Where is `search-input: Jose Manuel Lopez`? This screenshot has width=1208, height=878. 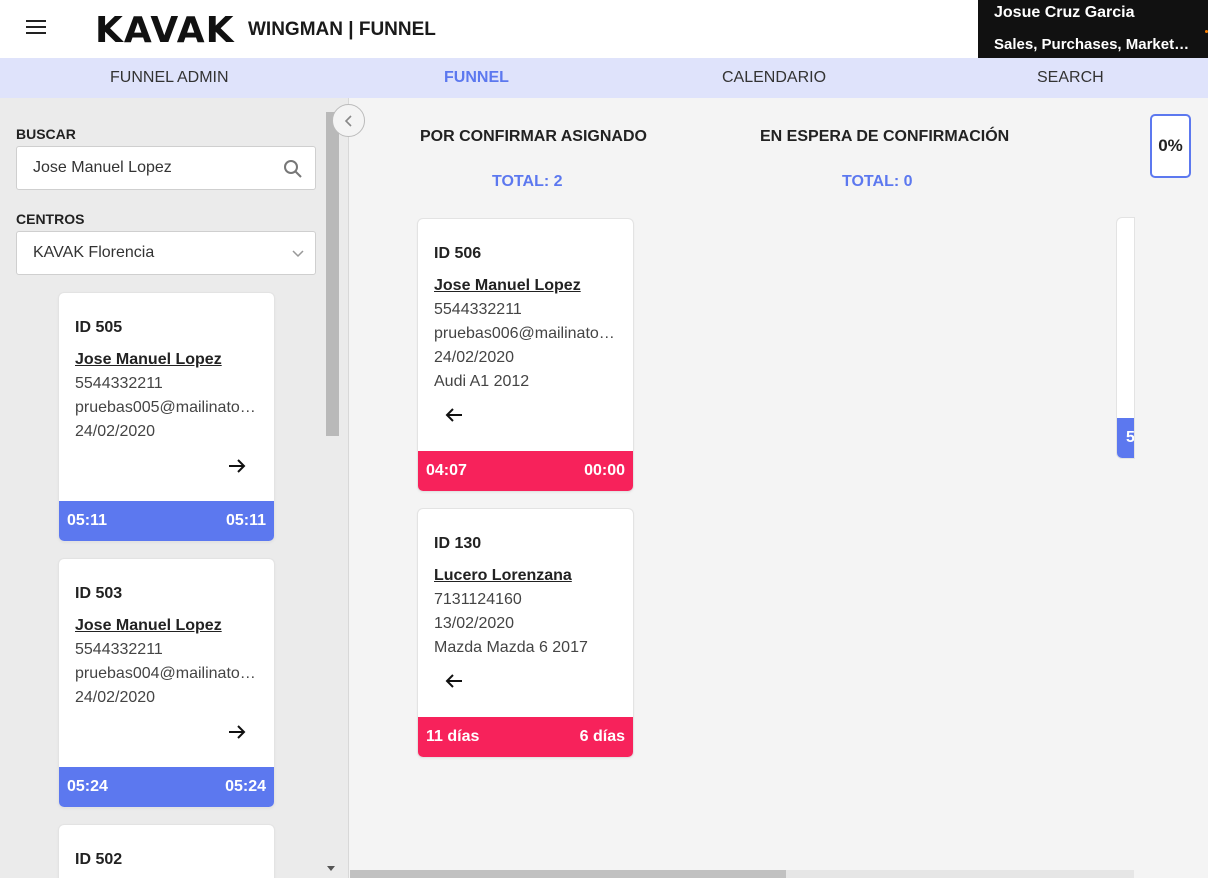 search-input: Jose Manuel Lopez is located at coordinates (166, 168).